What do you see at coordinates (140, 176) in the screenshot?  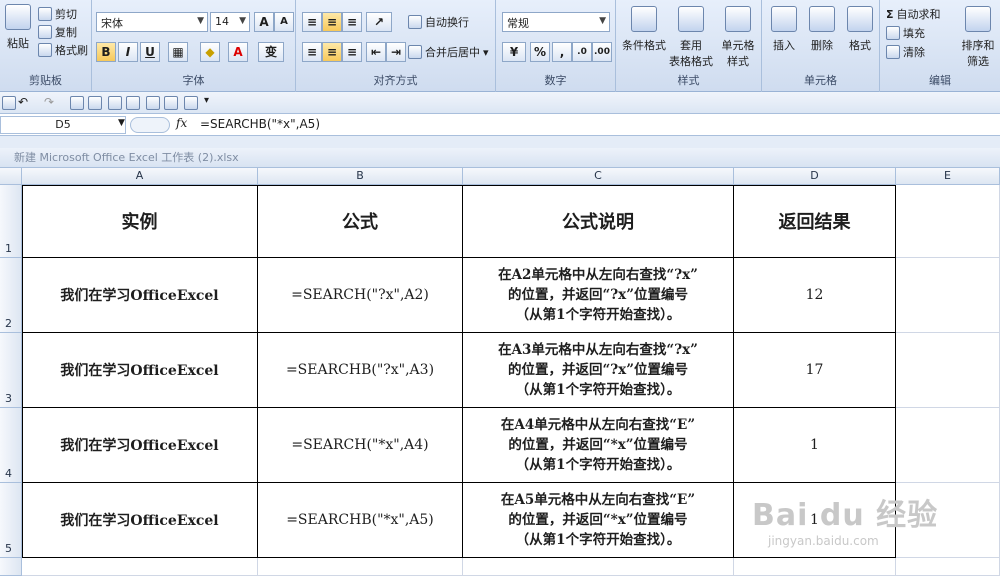 I see `column-header-a: A` at bounding box center [140, 176].